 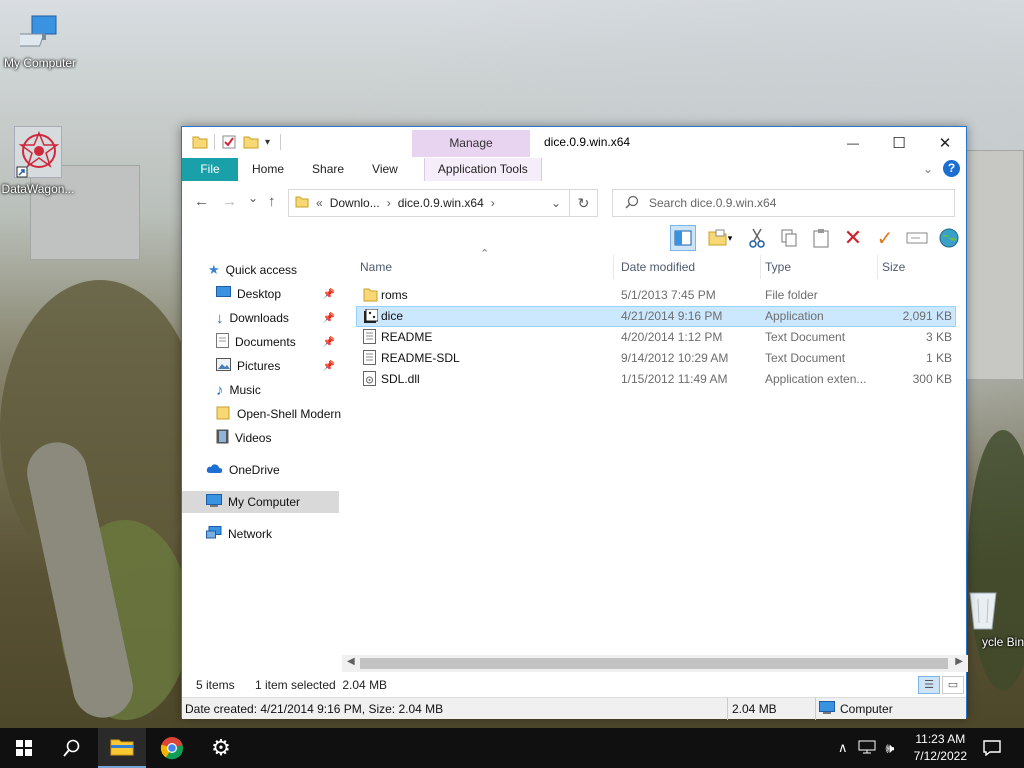 What do you see at coordinates (789, 238) in the screenshot?
I see `copy-icon` at bounding box center [789, 238].